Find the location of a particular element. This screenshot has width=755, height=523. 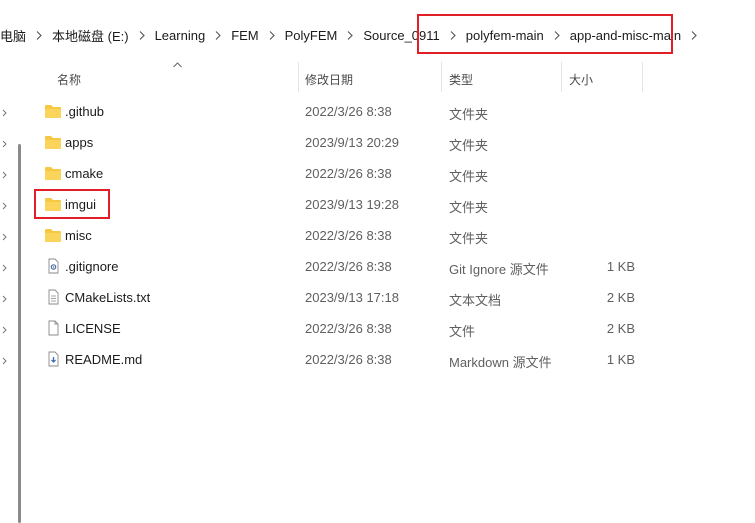

file-name: .gitignore is located at coordinates (92, 266).